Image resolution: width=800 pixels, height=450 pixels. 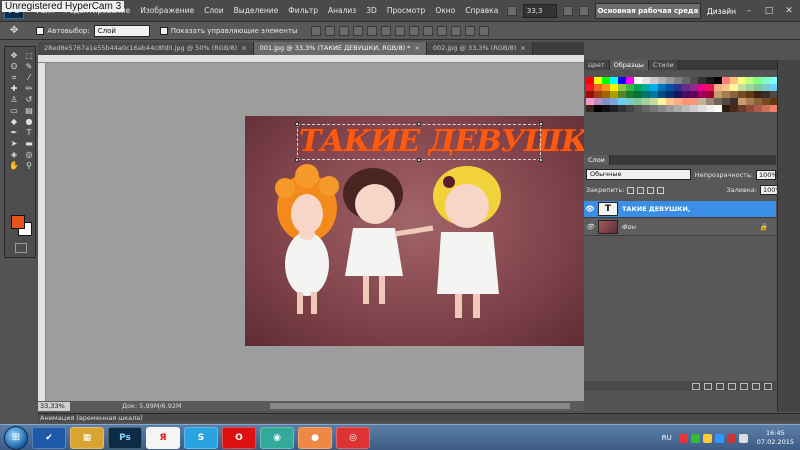 What do you see at coordinates (749, 11) in the screenshot?
I see `minimize-icon: –` at bounding box center [749, 11].